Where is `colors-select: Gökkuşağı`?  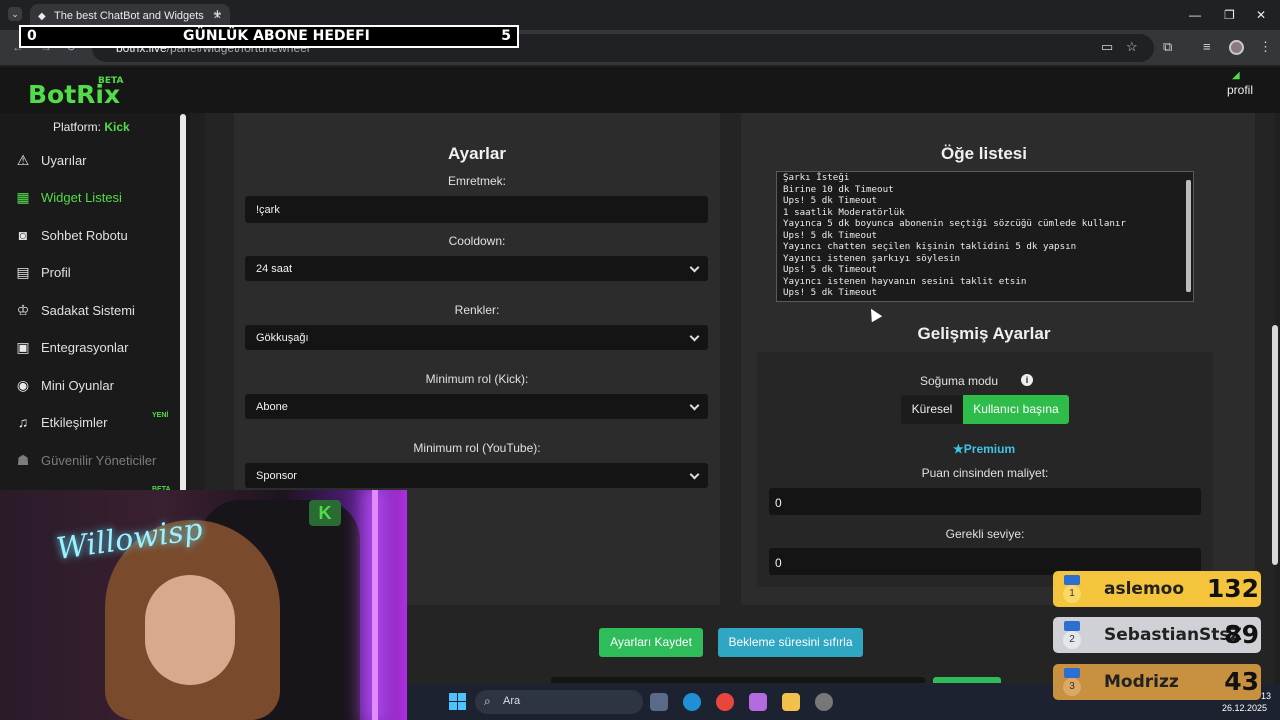 colors-select: Gökkuşağı is located at coordinates (476, 337).